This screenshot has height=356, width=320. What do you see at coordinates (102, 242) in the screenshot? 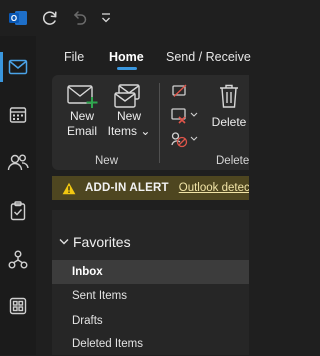
I see `favorites-label: Favorites` at bounding box center [102, 242].